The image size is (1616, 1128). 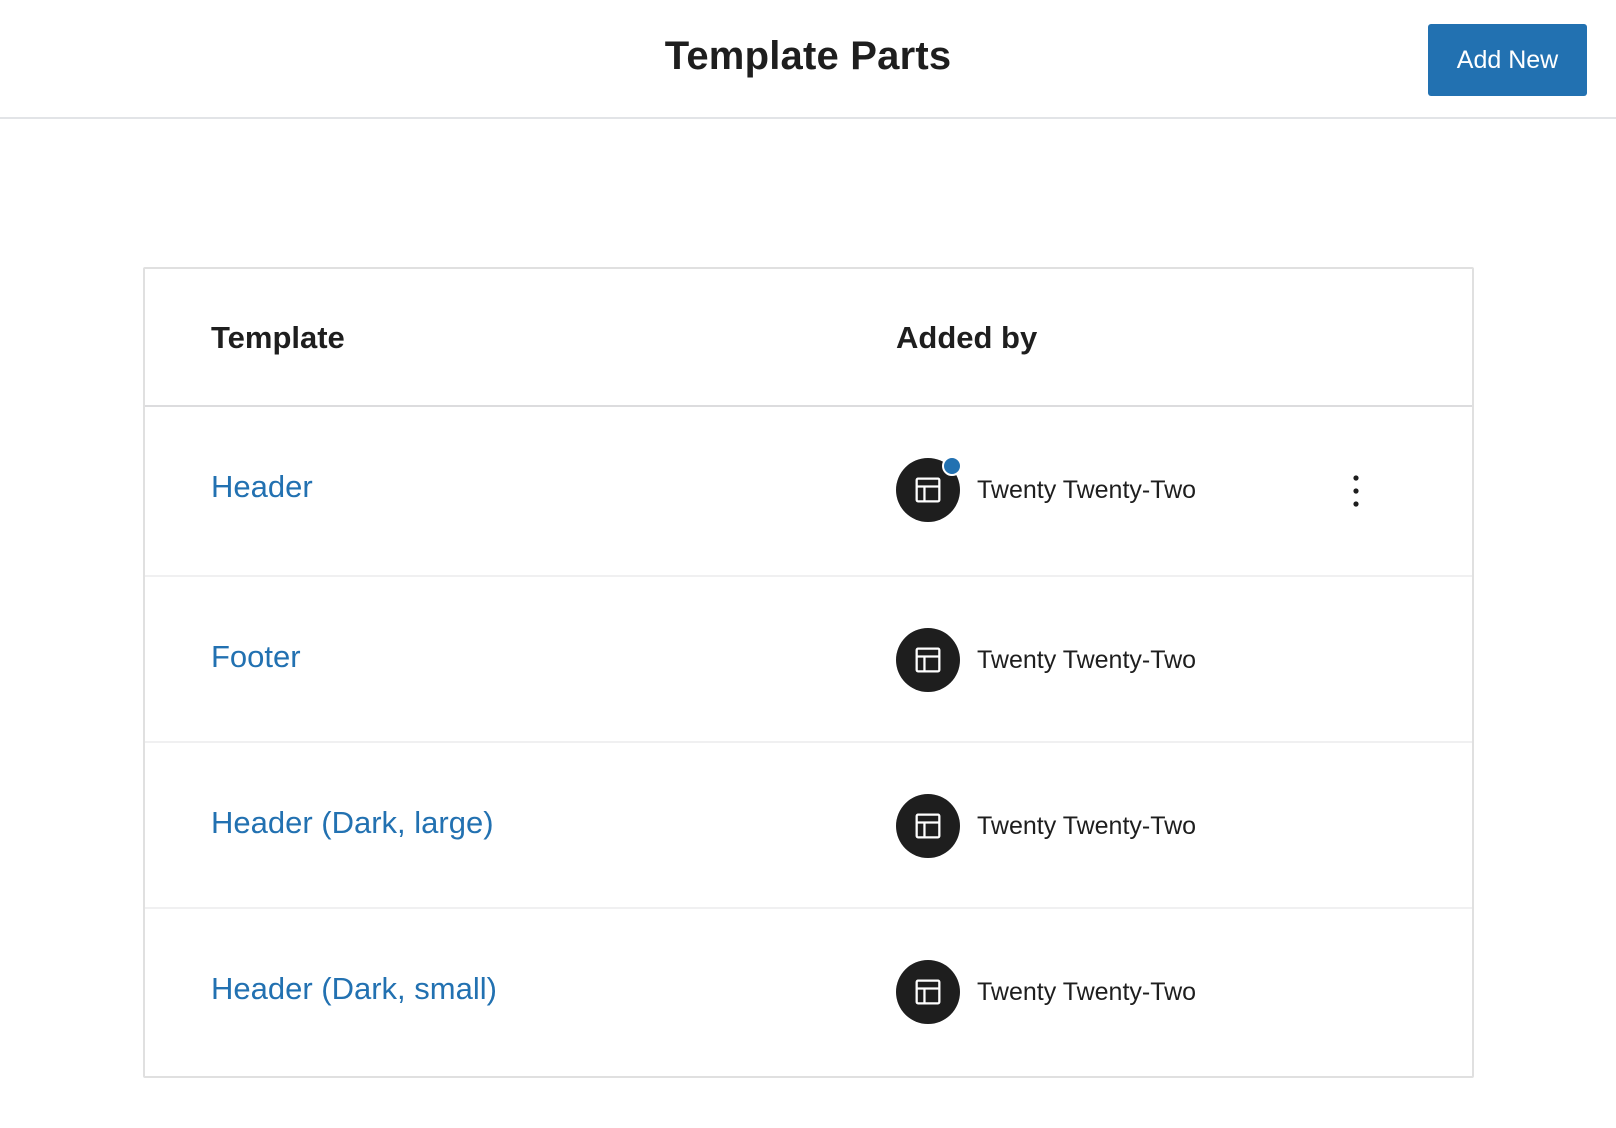 What do you see at coordinates (262, 487) in the screenshot?
I see `template-link-header: Header` at bounding box center [262, 487].